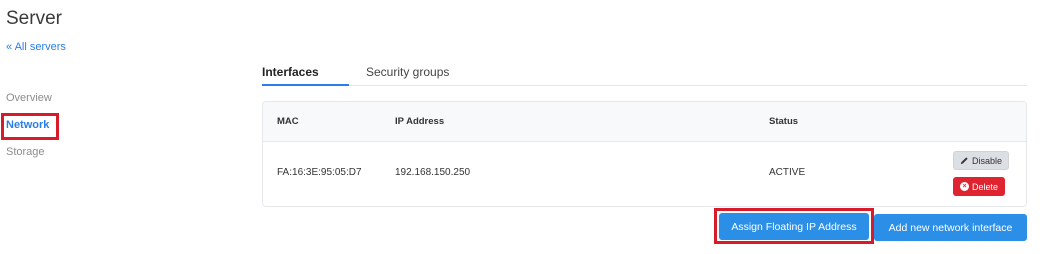 Image resolution: width=1040 pixels, height=254 pixels. Describe the element at coordinates (36, 47) in the screenshot. I see `all-servers-link: « All servers` at that location.